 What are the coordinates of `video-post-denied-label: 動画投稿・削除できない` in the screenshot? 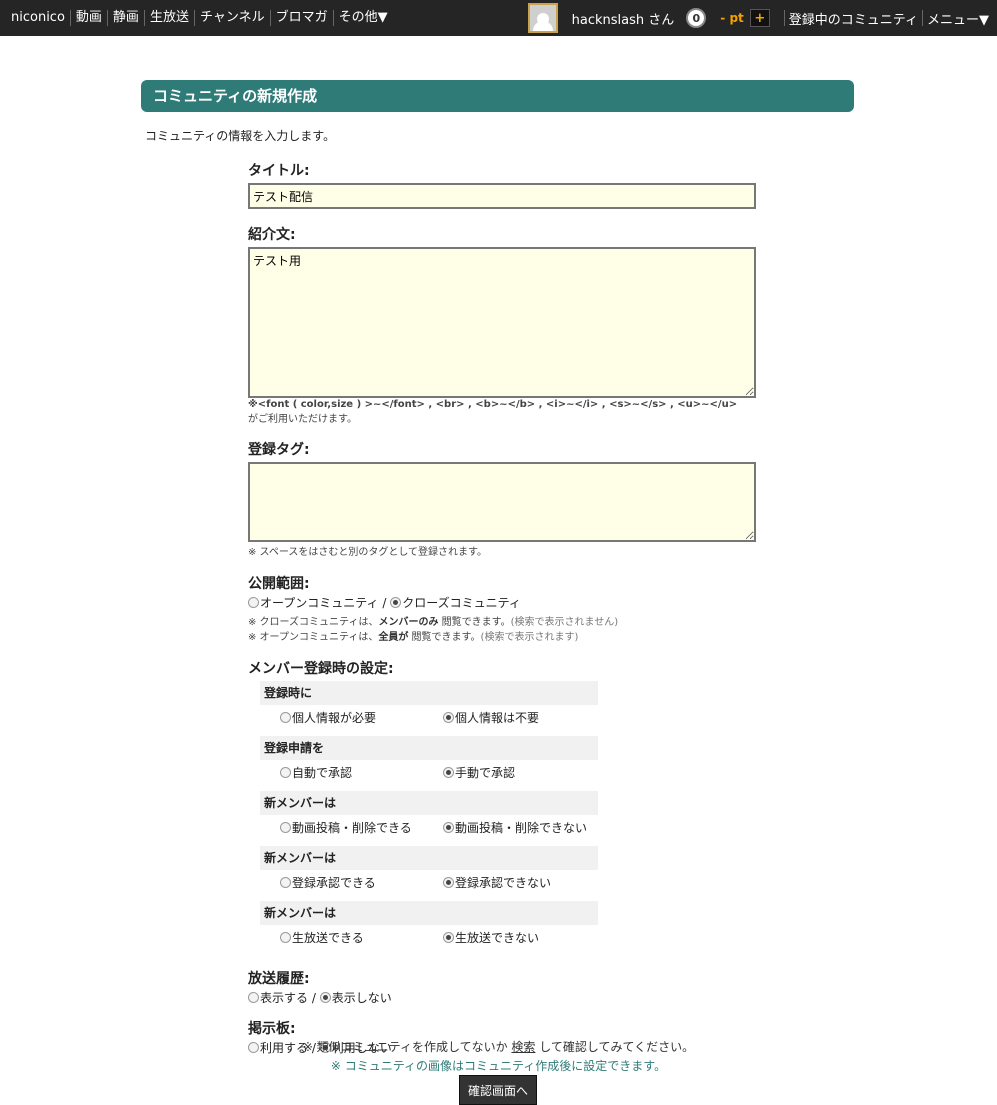 It's located at (521, 828).